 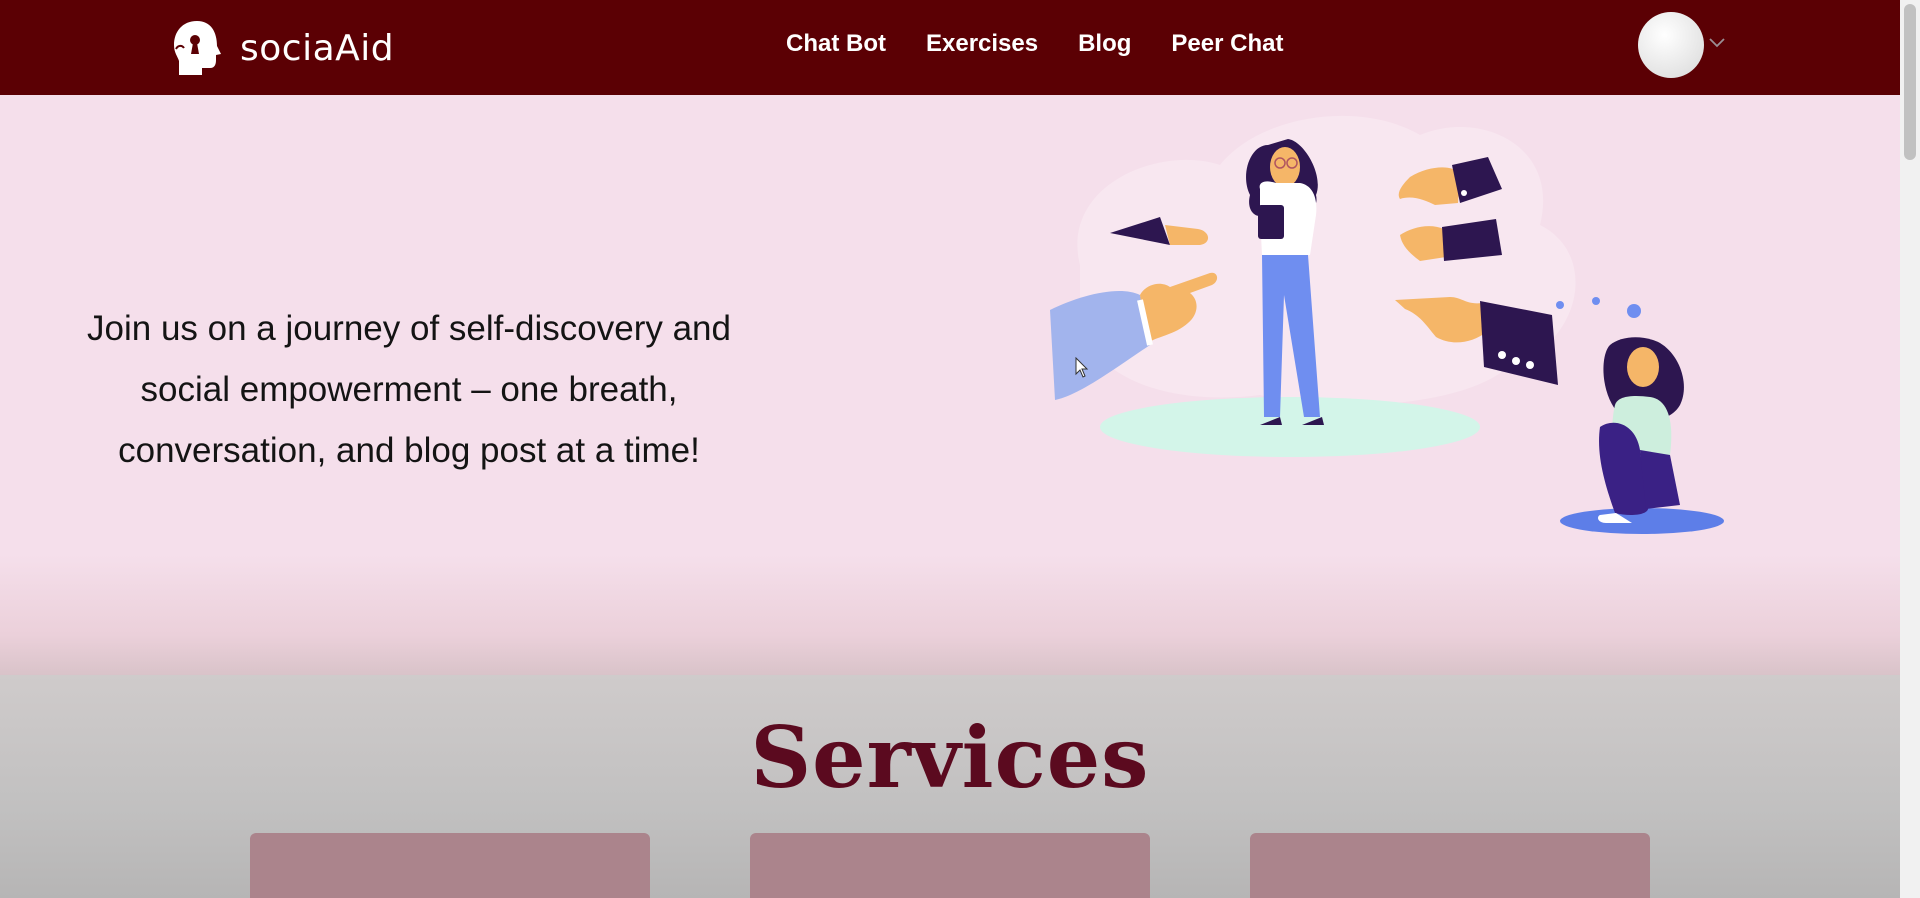 I want to click on hero-tagline-line: social empowerment – one breath,, so click(x=409, y=389).